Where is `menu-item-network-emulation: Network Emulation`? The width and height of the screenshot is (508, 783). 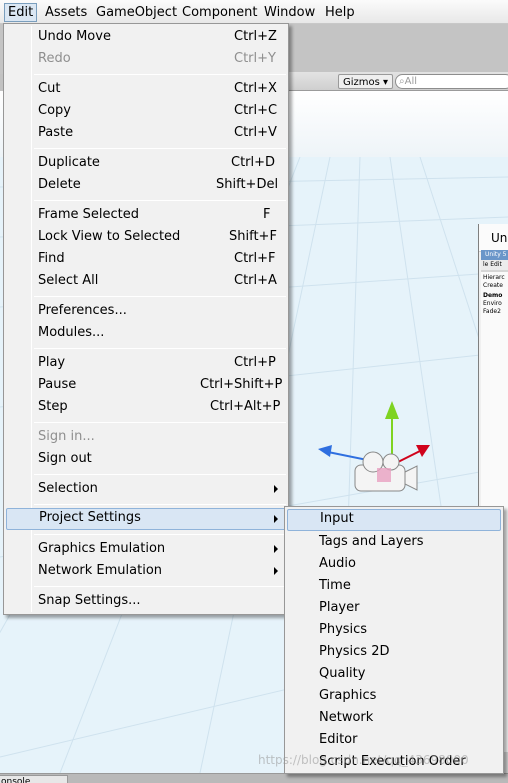 menu-item-network-emulation: Network Emulation is located at coordinates (146, 571).